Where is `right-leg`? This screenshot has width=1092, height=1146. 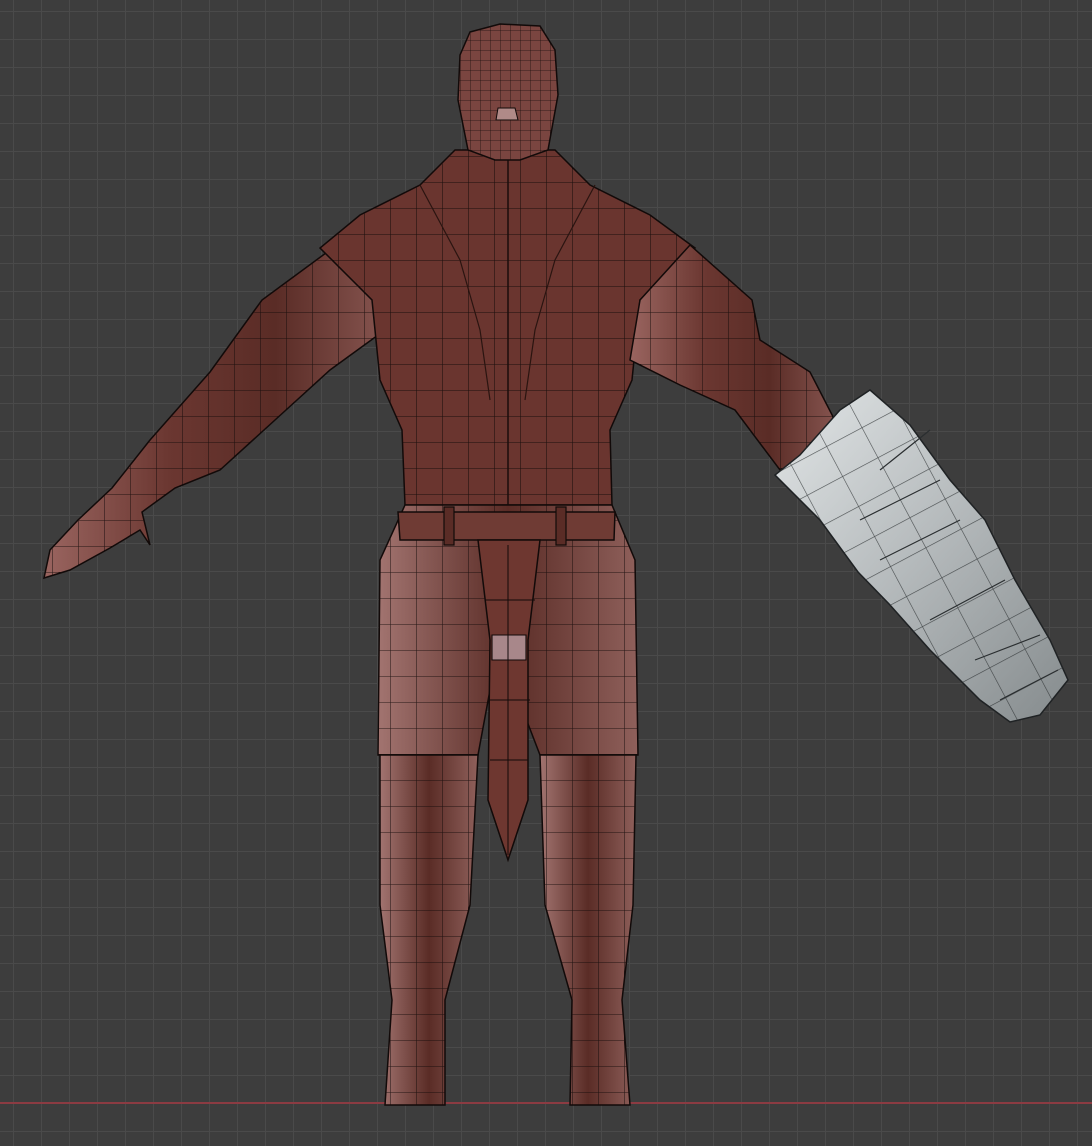
right-leg is located at coordinates (588, 930).